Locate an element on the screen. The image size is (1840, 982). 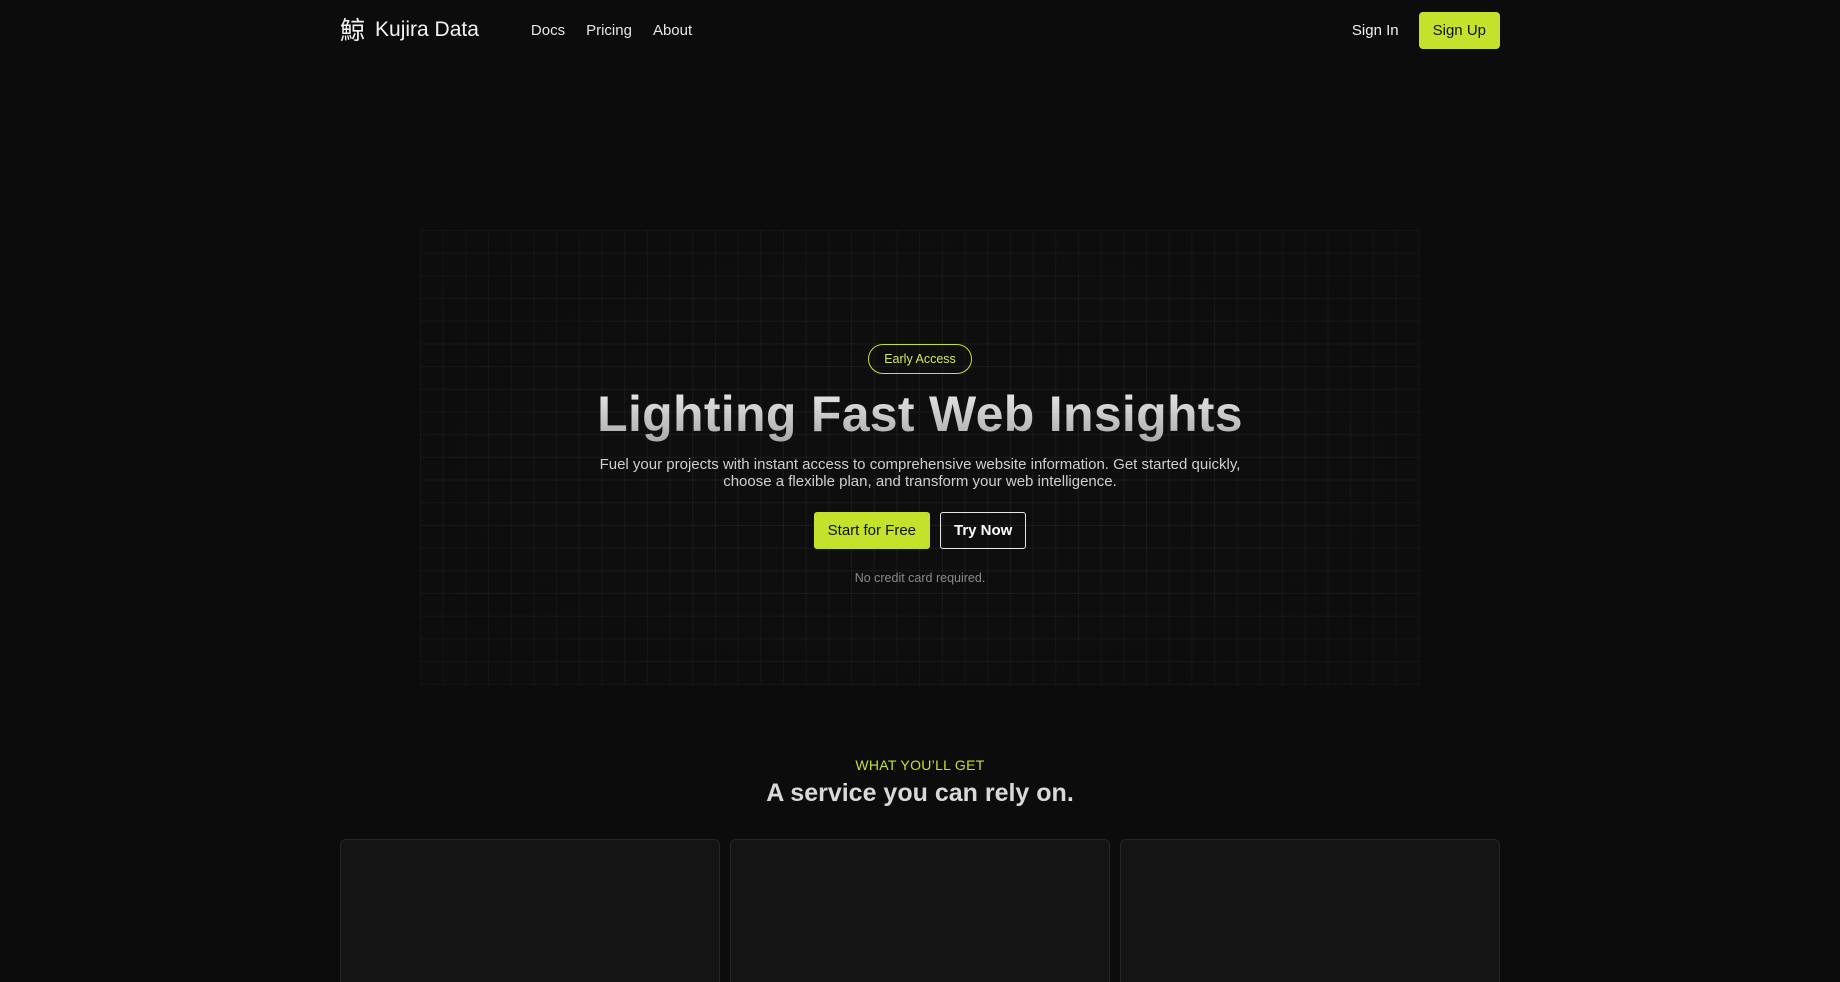
hero-cta-group: Start for Free Try Now is located at coordinates (920, 530).